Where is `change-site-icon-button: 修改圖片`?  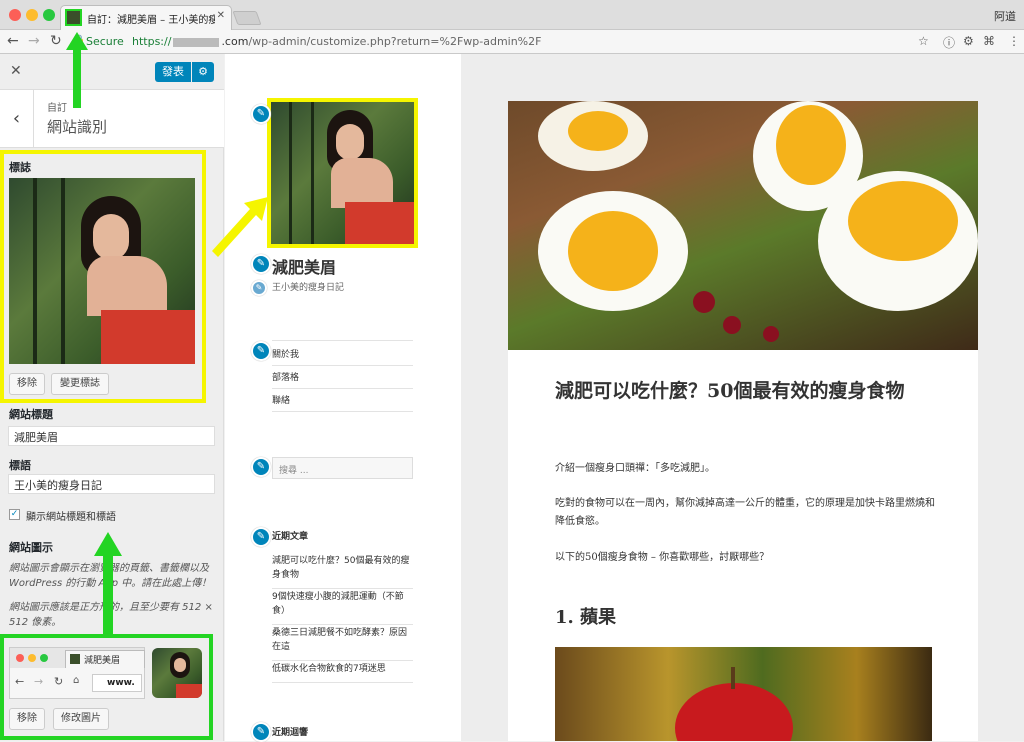
change-site-icon-button: 修改圖片 is located at coordinates (81, 719).